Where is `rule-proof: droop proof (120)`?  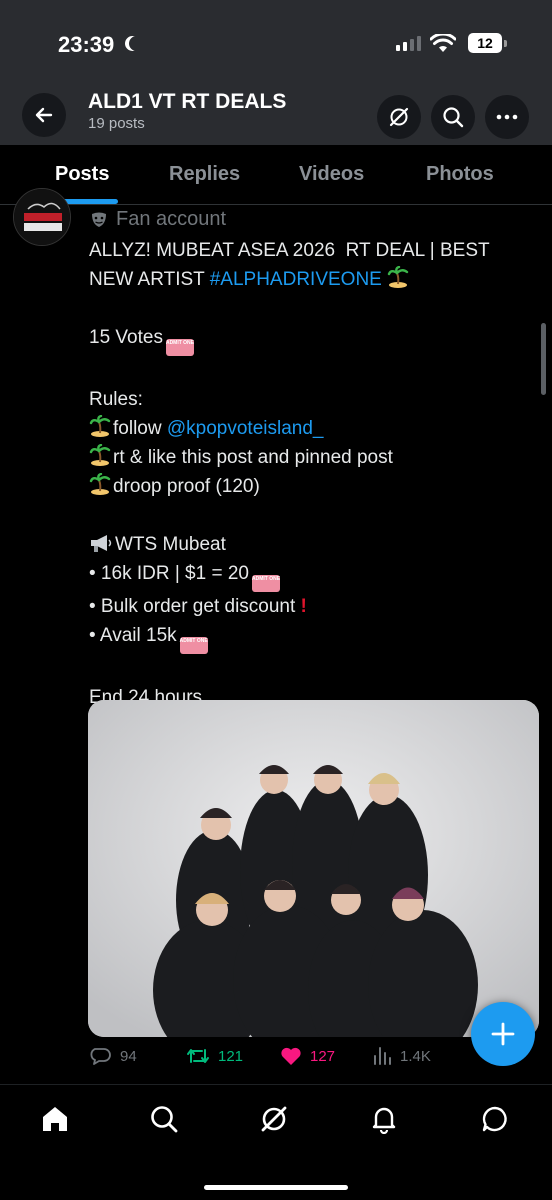 rule-proof: droop proof (120) is located at coordinates (314, 486).